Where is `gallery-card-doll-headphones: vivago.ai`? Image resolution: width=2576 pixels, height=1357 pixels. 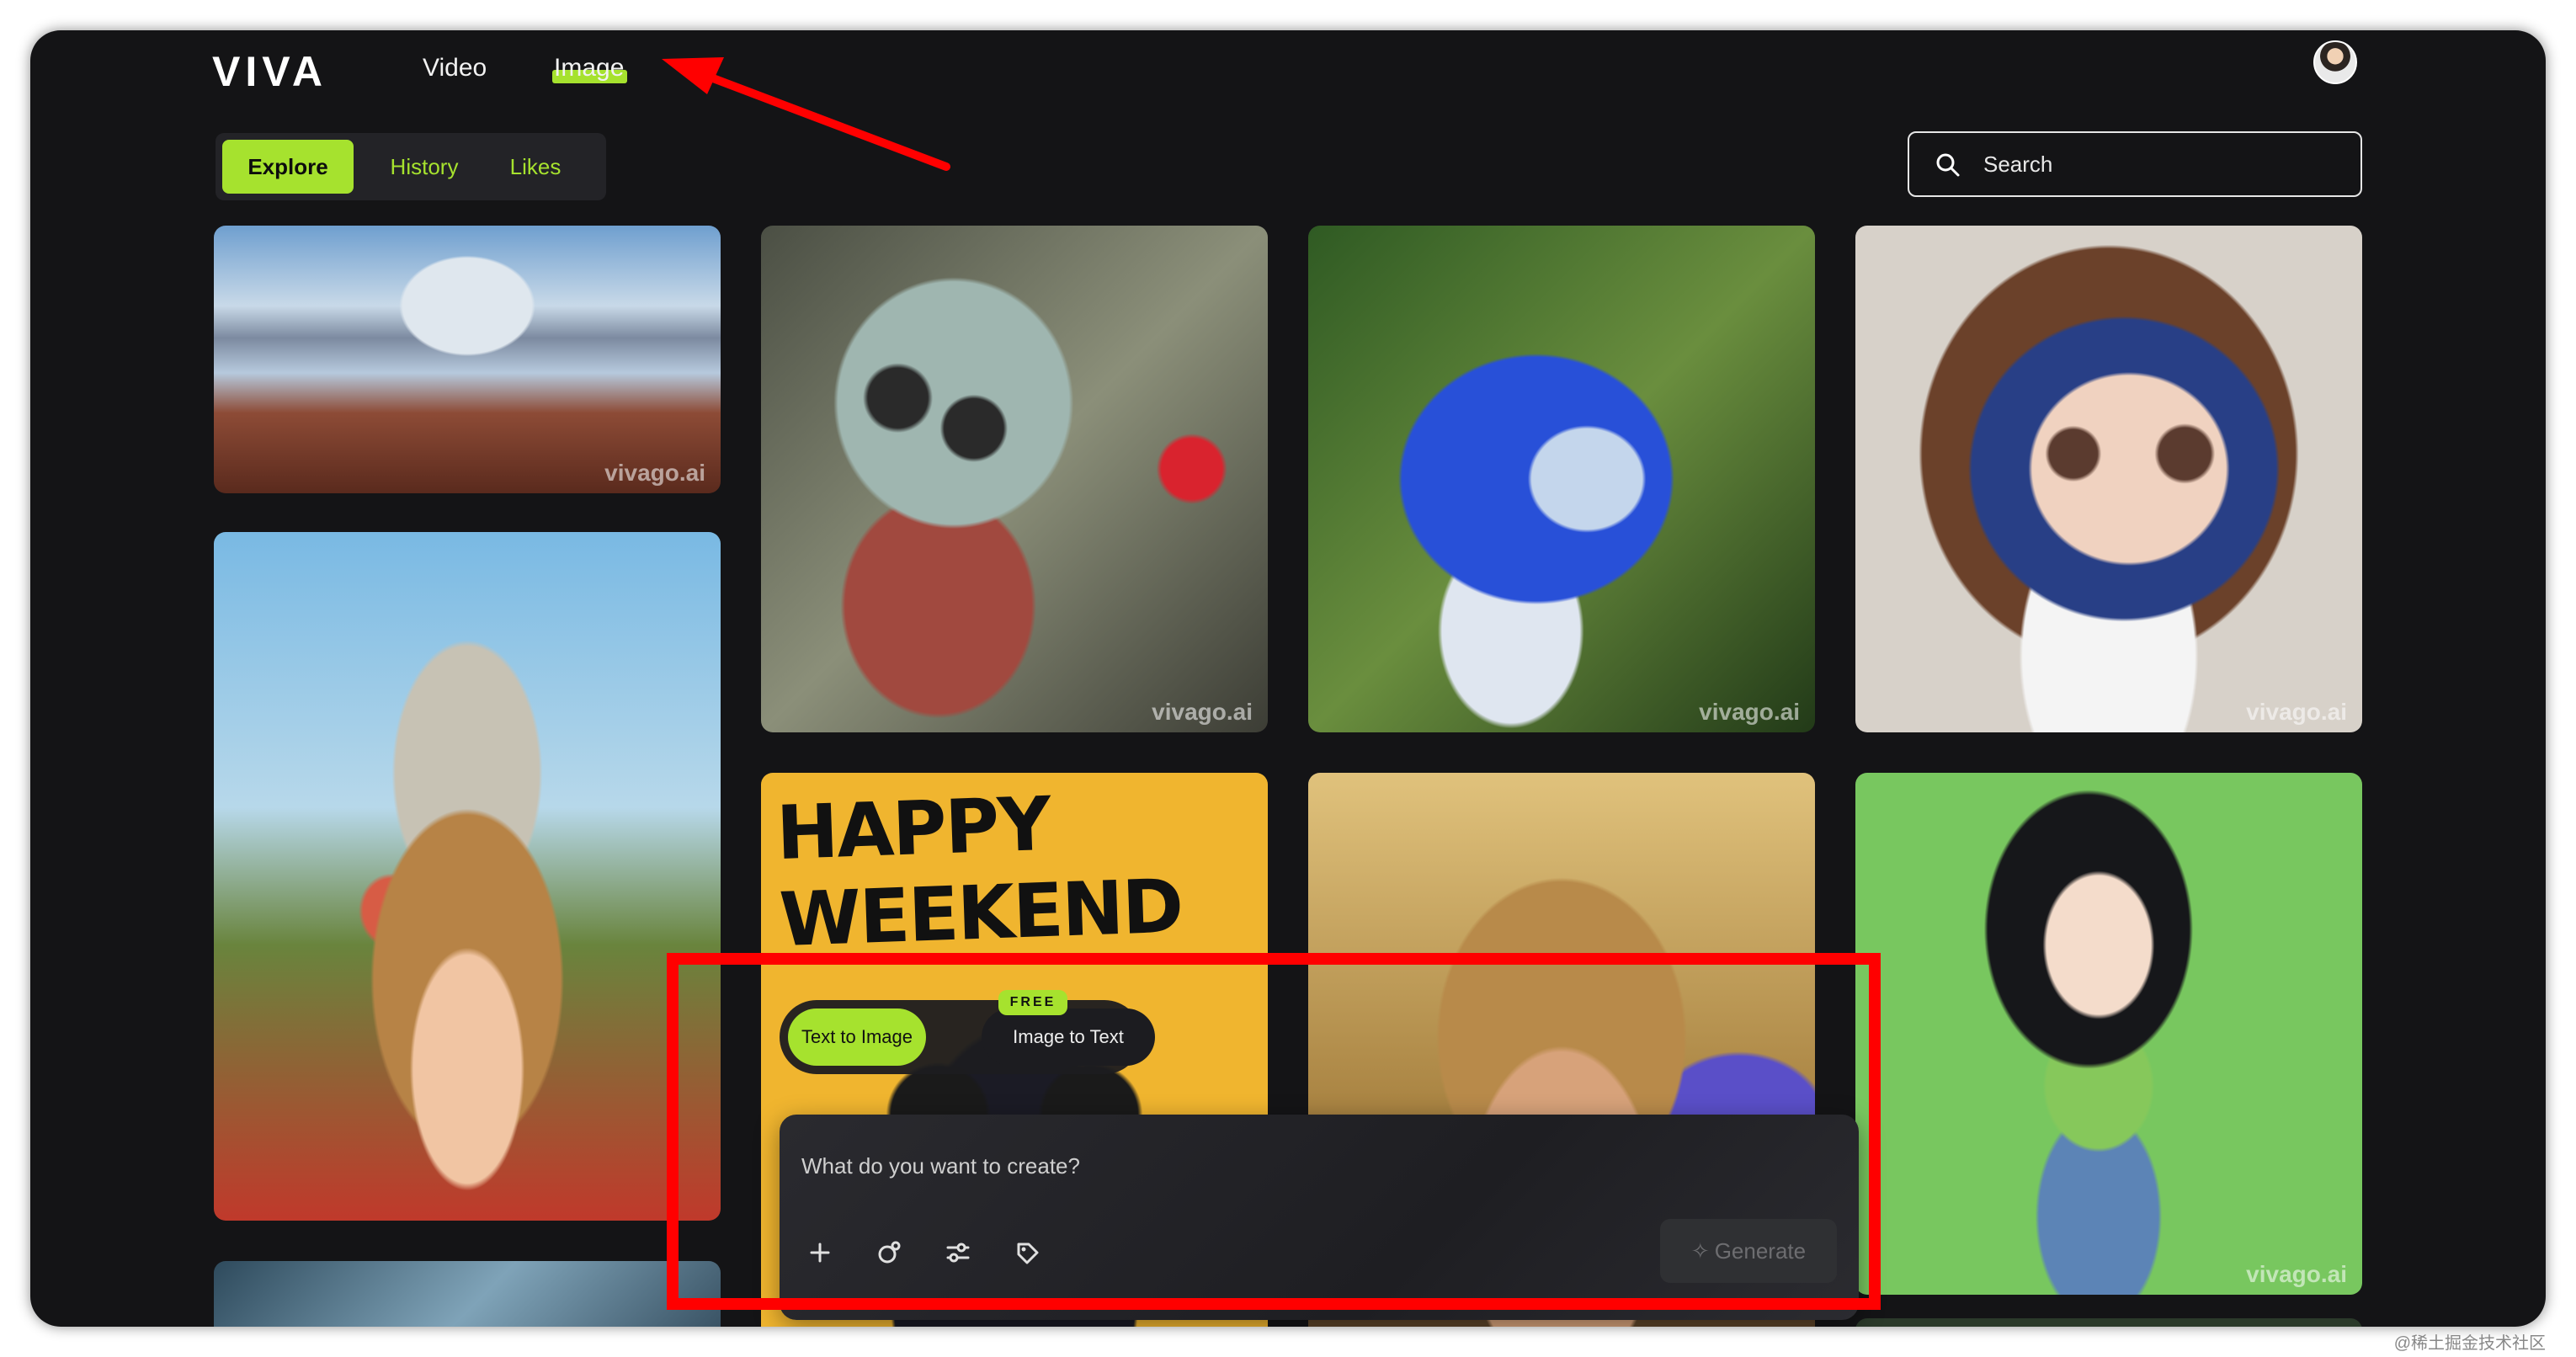 gallery-card-doll-headphones: vivago.ai is located at coordinates (2108, 479).